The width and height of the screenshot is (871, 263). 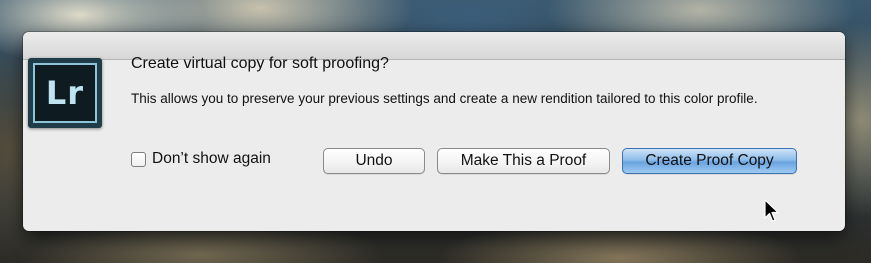 What do you see at coordinates (374, 161) in the screenshot?
I see `undo-button: Undo` at bounding box center [374, 161].